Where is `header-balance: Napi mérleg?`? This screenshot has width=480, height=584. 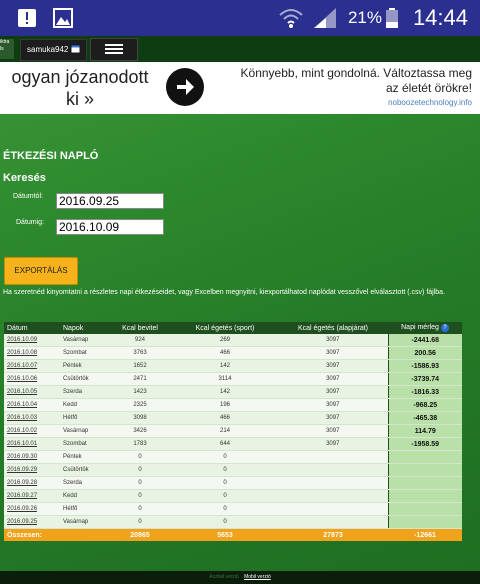 header-balance: Napi mérleg? is located at coordinates (425, 328).